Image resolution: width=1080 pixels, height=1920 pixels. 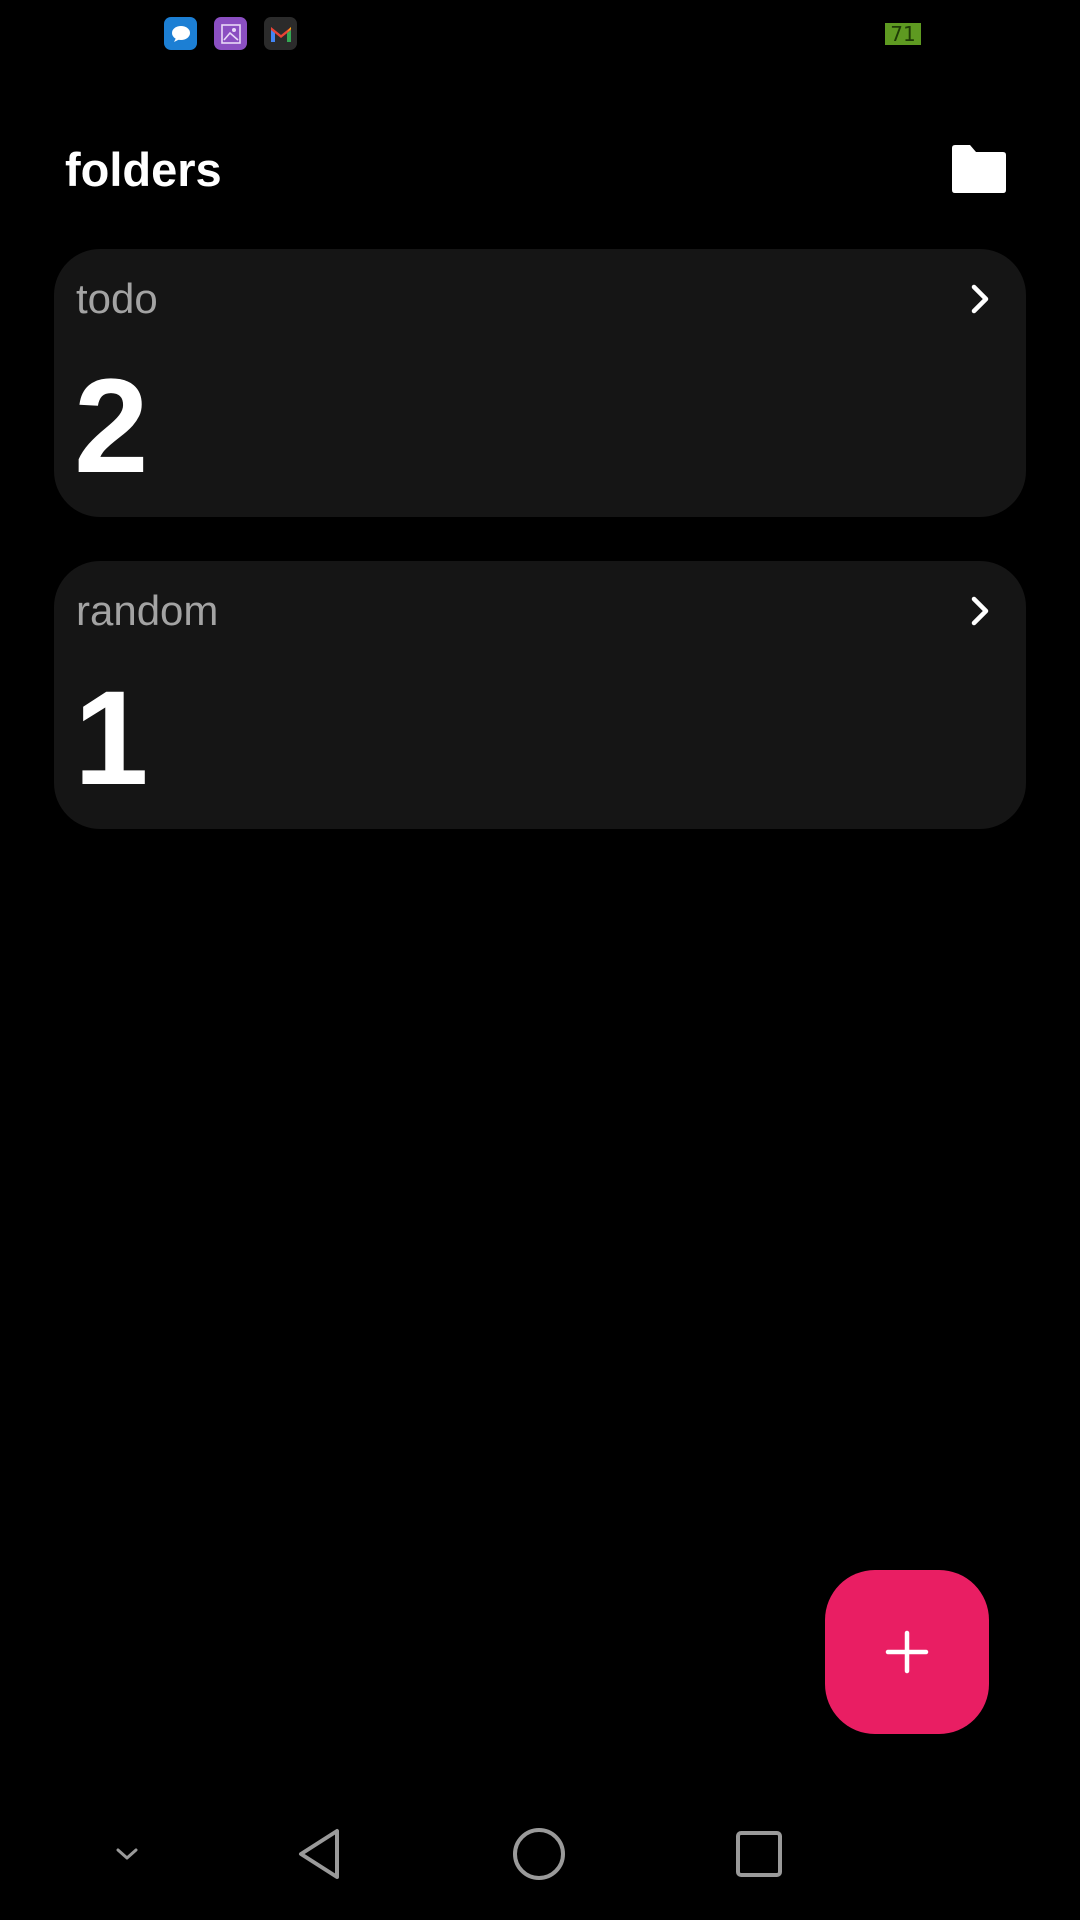 What do you see at coordinates (180, 33) in the screenshot?
I see `messages-icon` at bounding box center [180, 33].